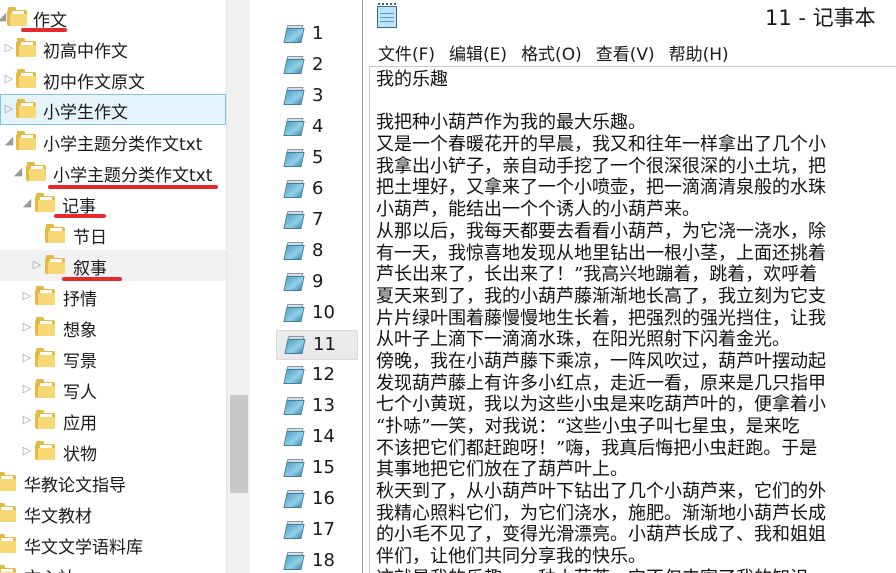 Image resolution: width=896 pixels, height=573 pixels. What do you see at coordinates (90, 269) in the screenshot?
I see `tree-item-label: 叙事` at bounding box center [90, 269].